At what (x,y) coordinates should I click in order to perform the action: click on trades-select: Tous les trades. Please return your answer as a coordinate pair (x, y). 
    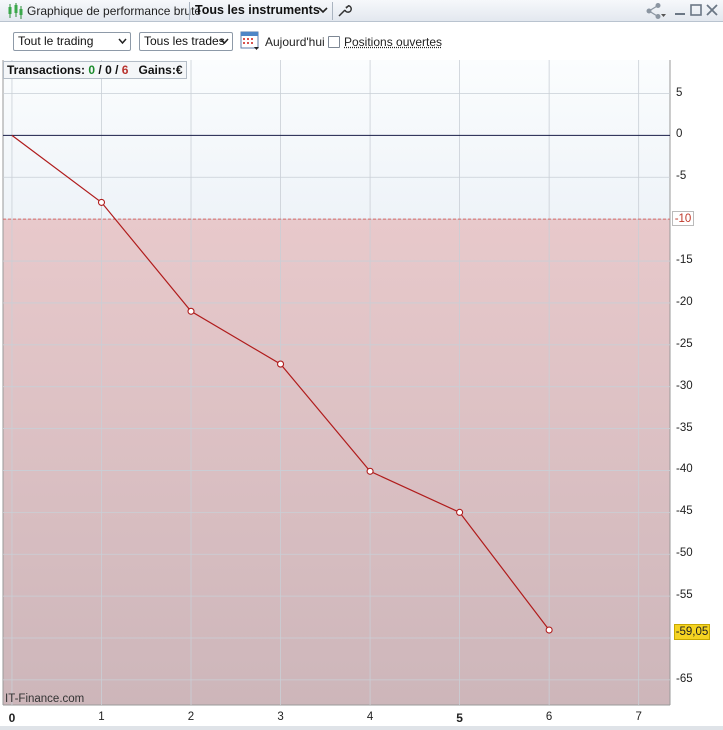
    Looking at the image, I should click on (186, 41).